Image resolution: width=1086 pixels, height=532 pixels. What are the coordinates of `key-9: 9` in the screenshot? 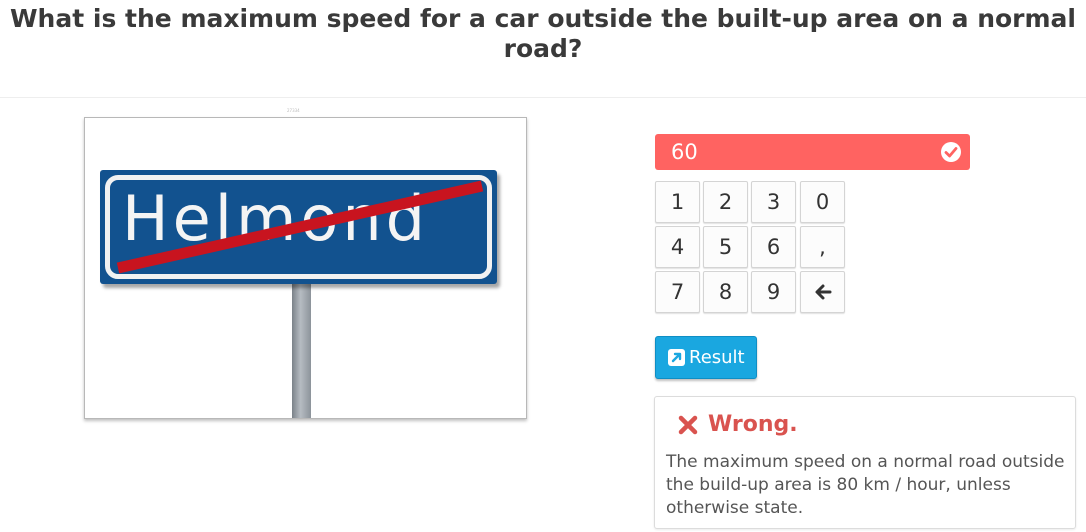 It's located at (773, 292).